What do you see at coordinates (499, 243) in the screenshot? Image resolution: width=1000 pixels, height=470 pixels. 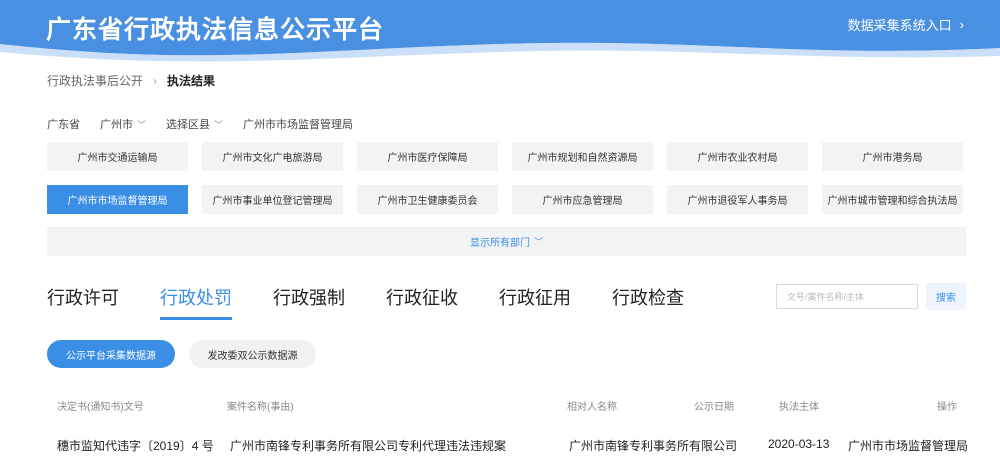 I see `show-all-label: 显示所有部门` at bounding box center [499, 243].